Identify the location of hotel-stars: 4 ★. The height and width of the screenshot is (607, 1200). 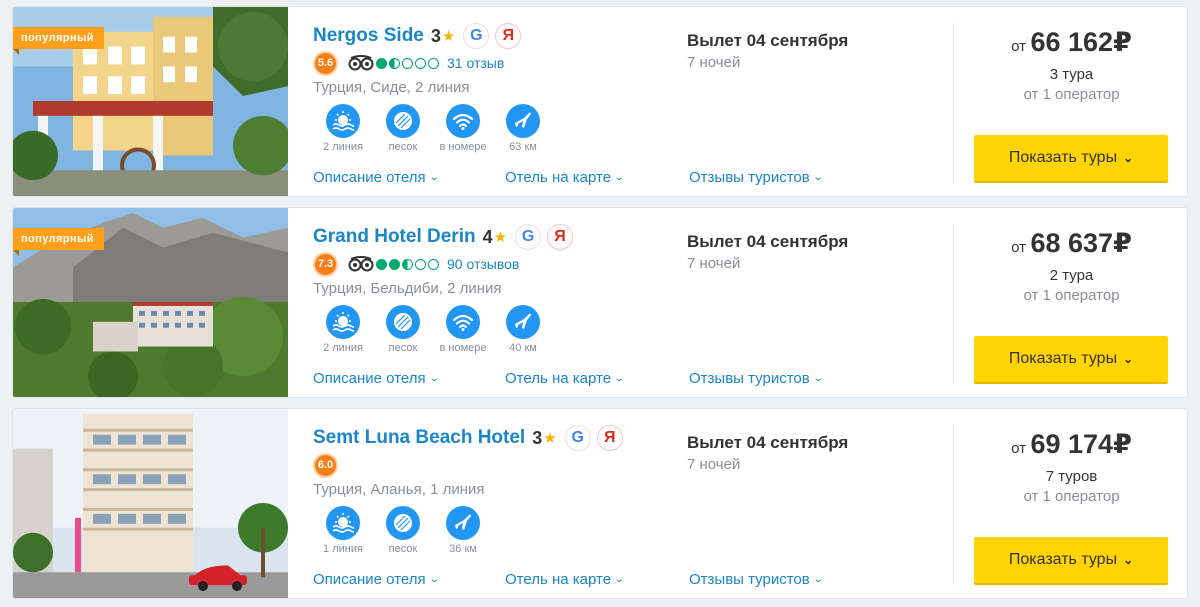
(495, 237).